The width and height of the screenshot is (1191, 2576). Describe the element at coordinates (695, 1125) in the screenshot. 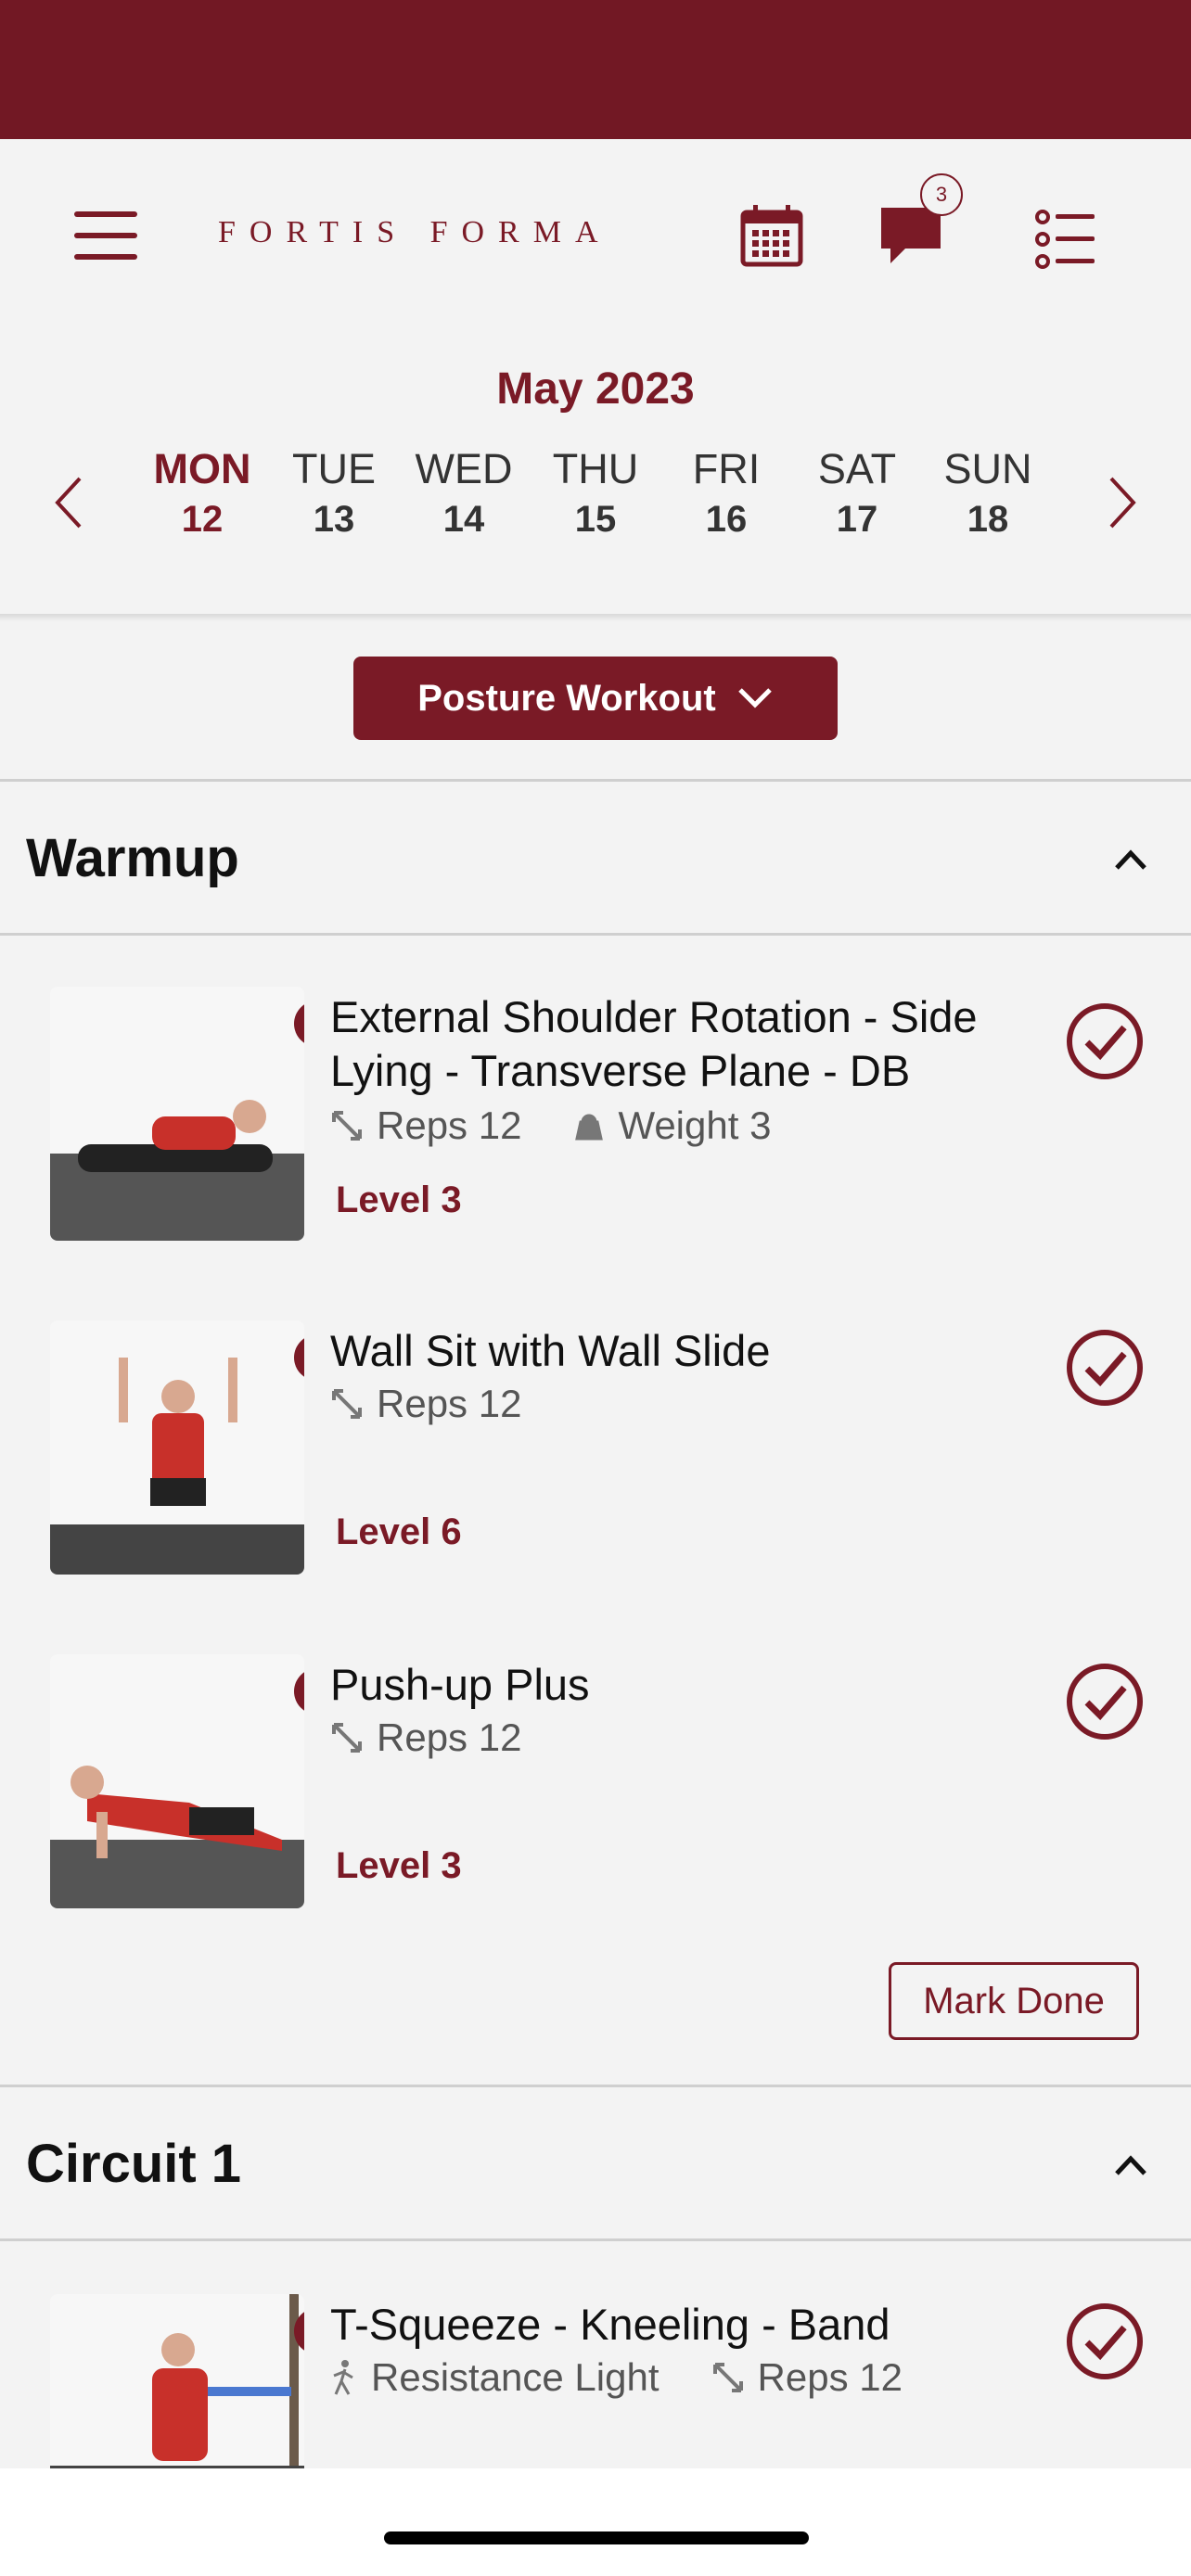

I see `exercise-weight: Weight 3` at that location.